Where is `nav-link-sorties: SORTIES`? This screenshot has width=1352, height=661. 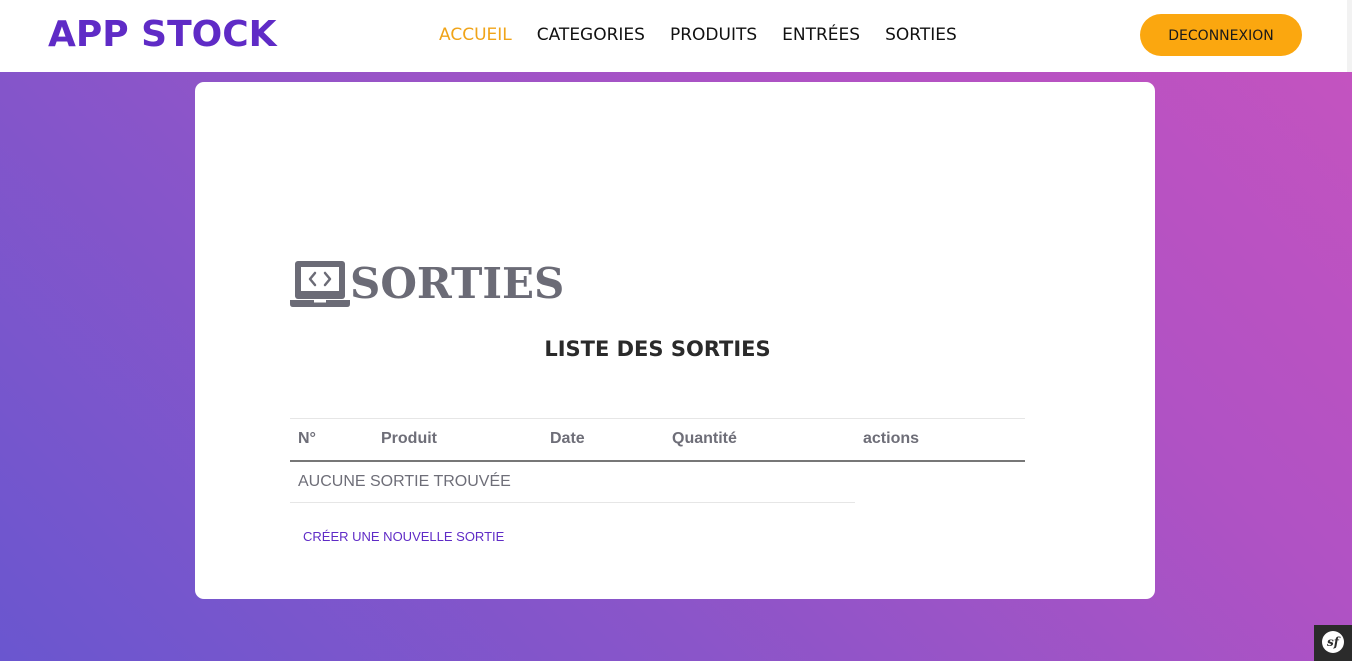 nav-link-sorties: SORTIES is located at coordinates (921, 35).